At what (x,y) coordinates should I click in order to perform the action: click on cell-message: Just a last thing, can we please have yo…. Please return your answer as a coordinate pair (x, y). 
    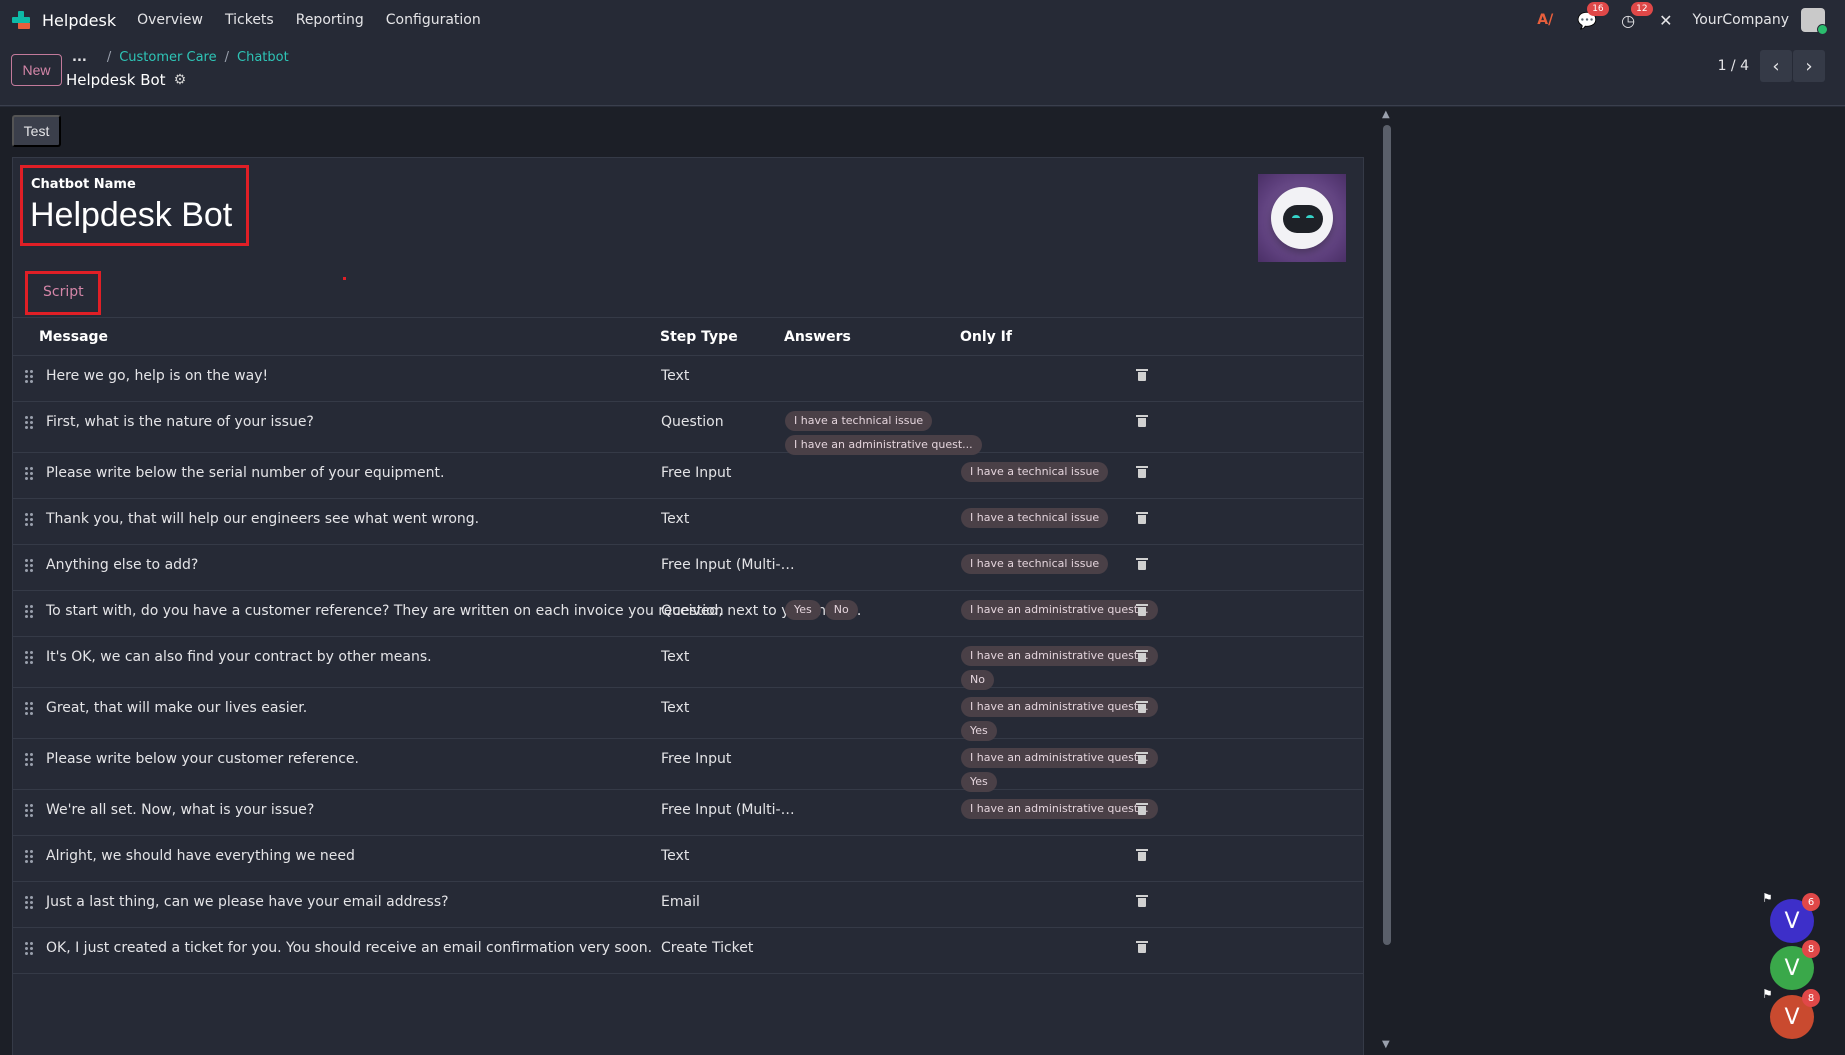
    Looking at the image, I should click on (247, 902).